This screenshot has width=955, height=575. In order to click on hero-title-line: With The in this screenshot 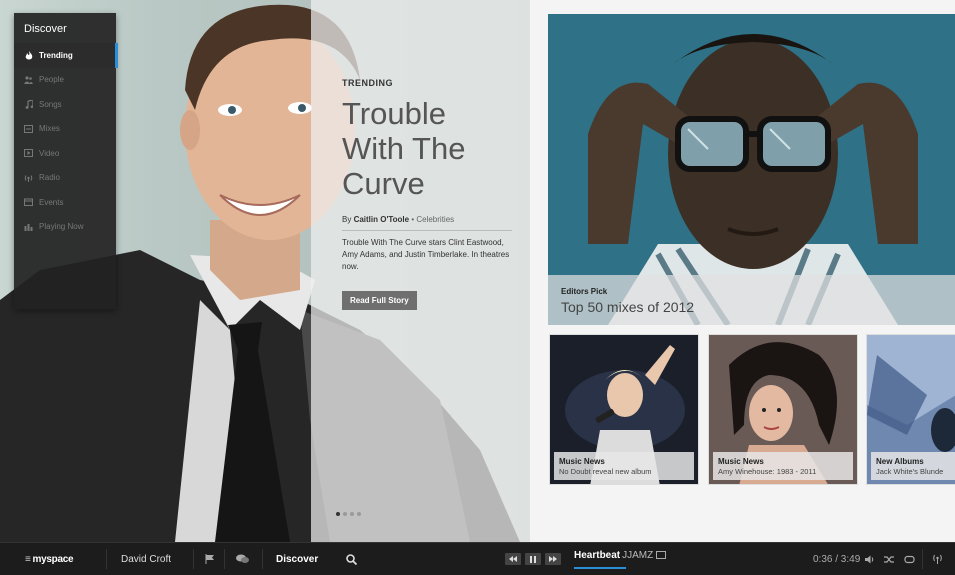, I will do `click(404, 148)`.